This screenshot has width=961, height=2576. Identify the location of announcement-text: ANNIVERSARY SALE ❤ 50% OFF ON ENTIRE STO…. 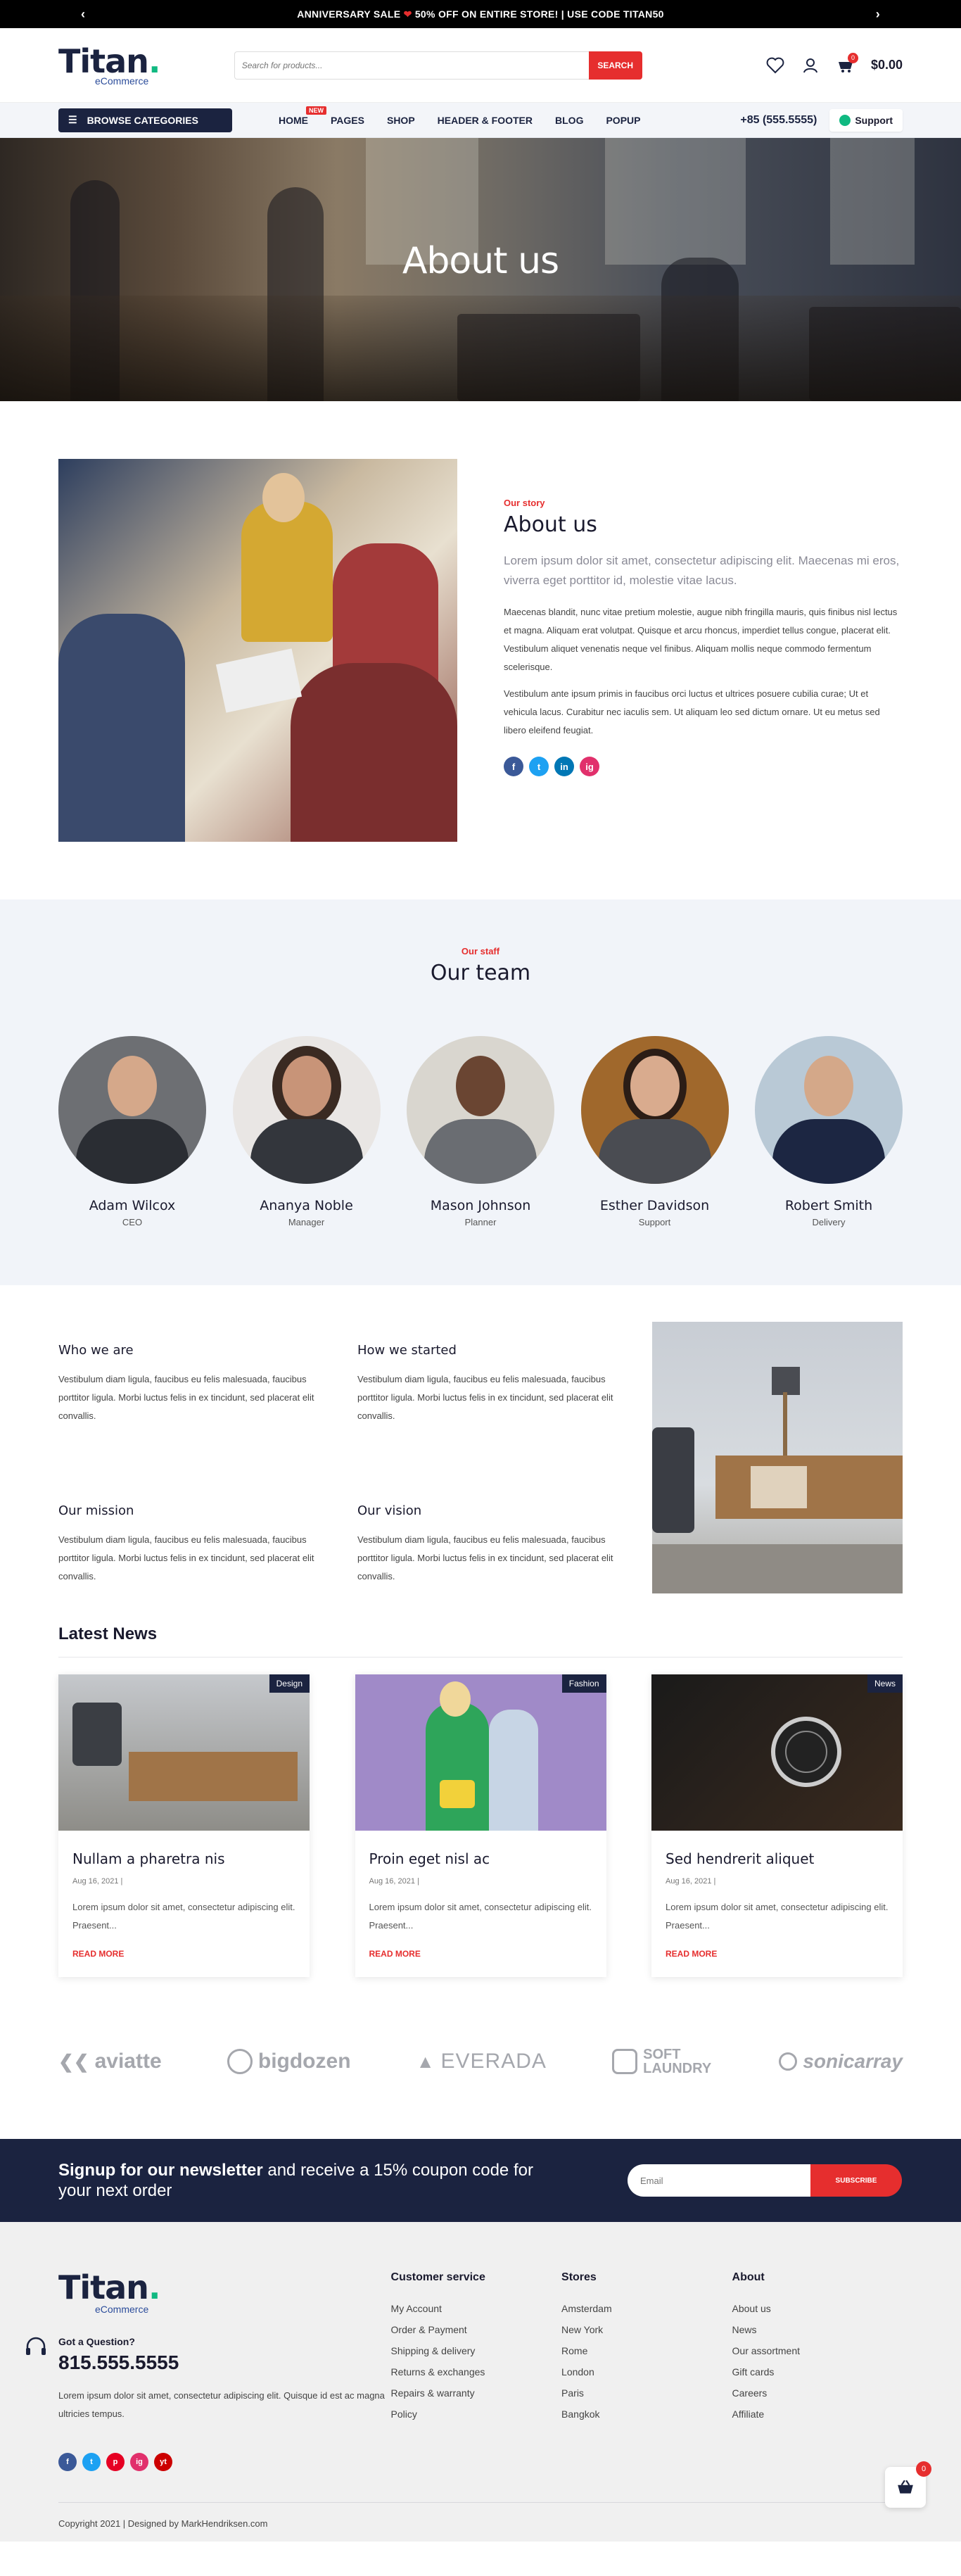
(480, 14).